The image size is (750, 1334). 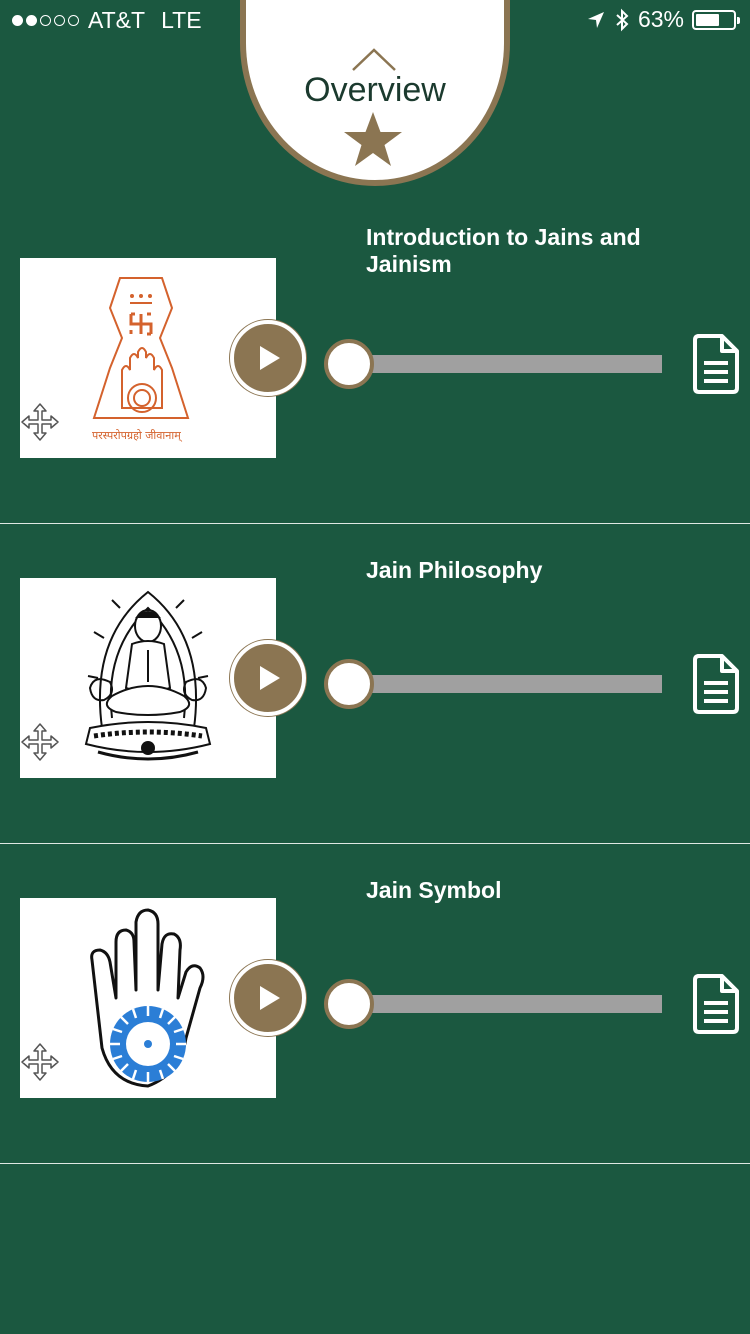 What do you see at coordinates (595, 19) in the screenshot?
I see `location-arrow-icon` at bounding box center [595, 19].